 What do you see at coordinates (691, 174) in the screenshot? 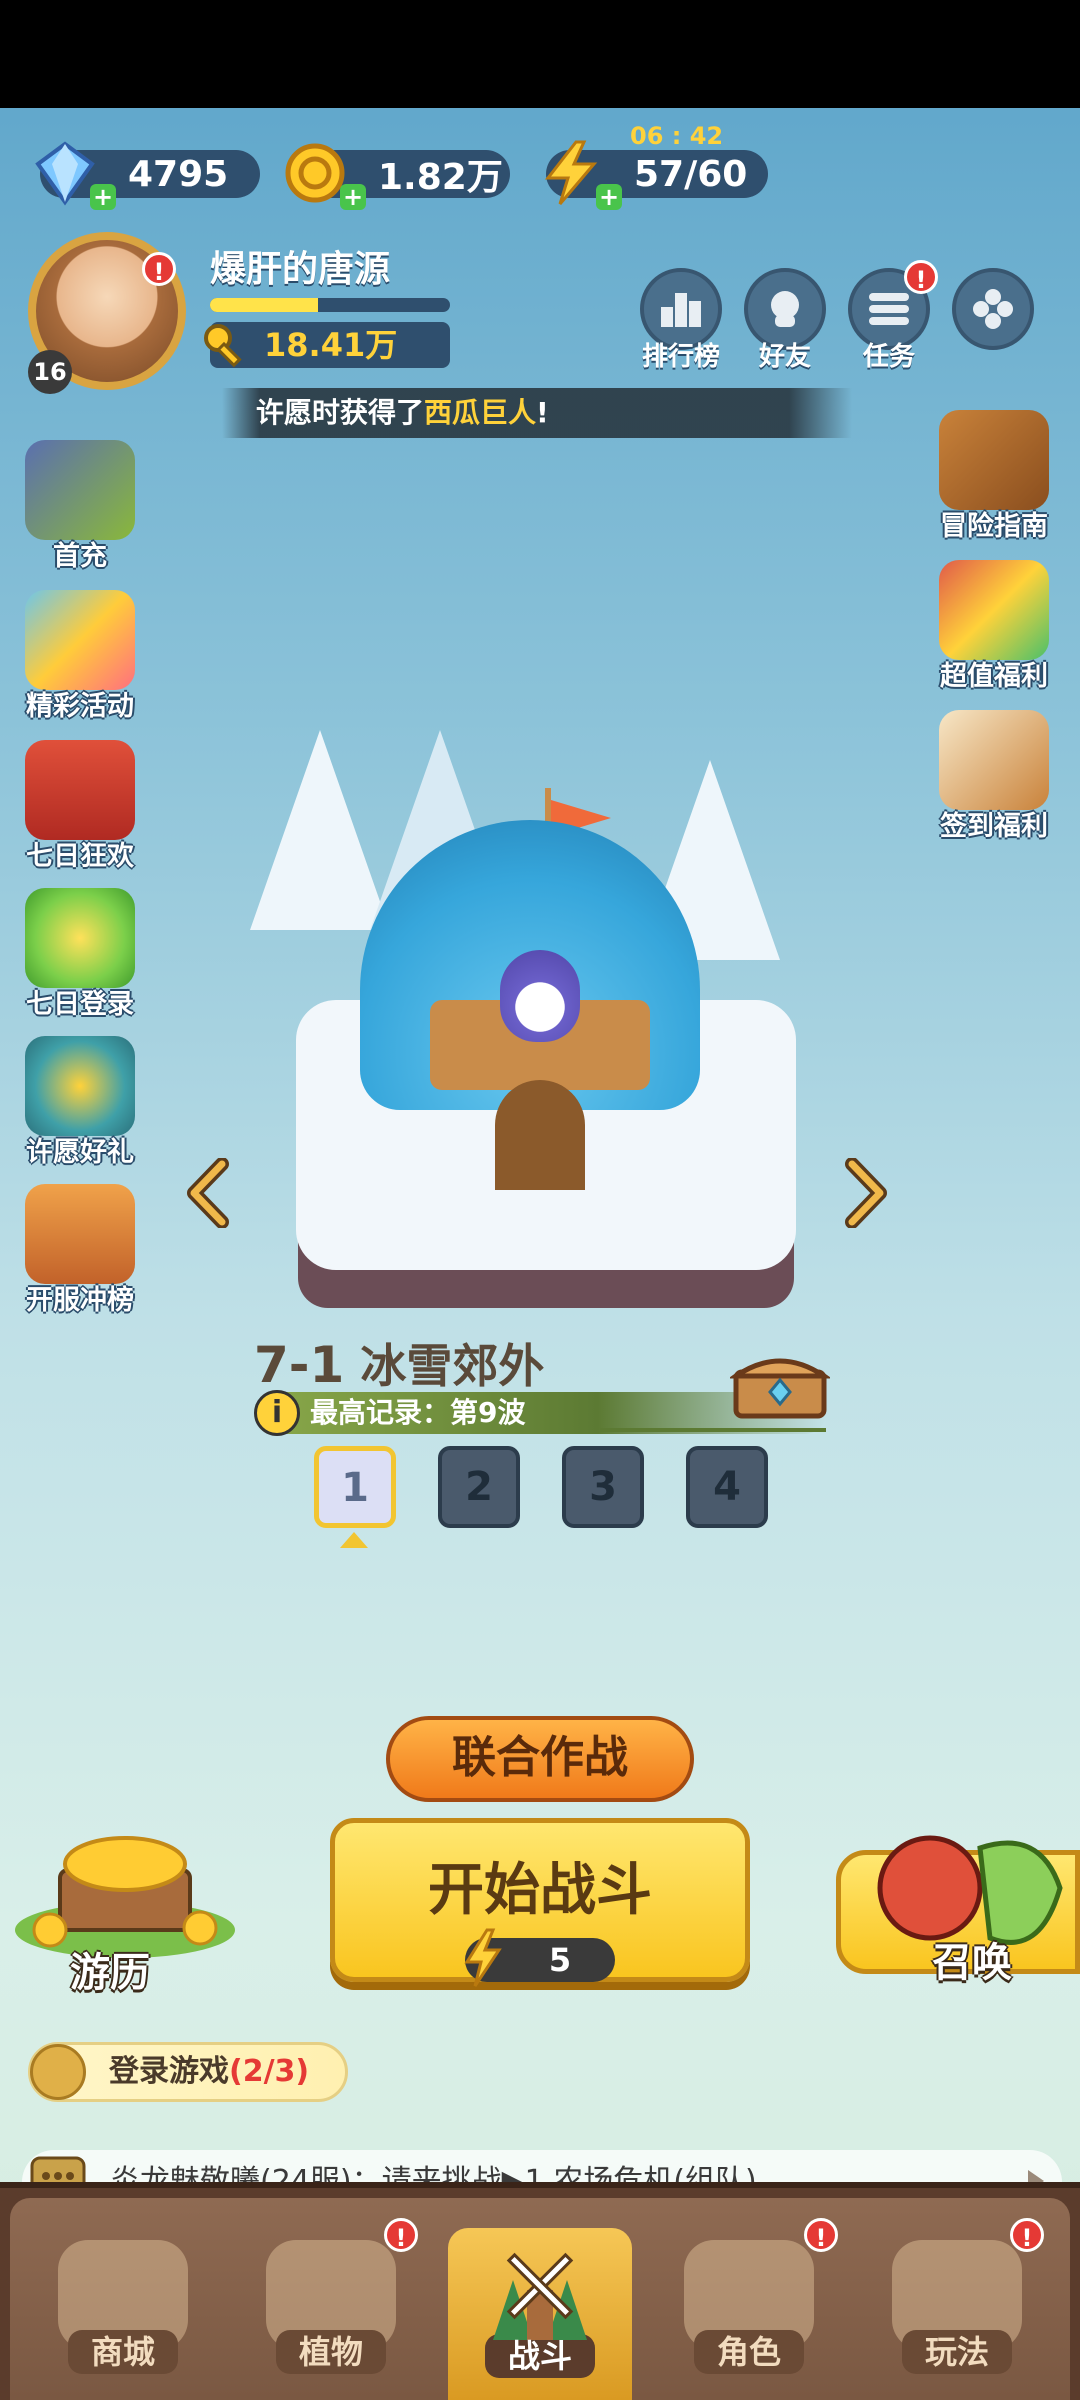
I see `energy-value: 57/60` at bounding box center [691, 174].